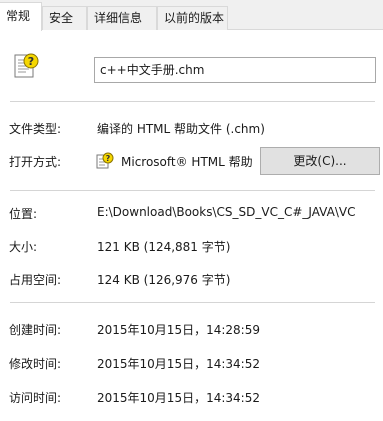  Describe the element at coordinates (64, 18) in the screenshot. I see `tab-security: 安全` at that location.